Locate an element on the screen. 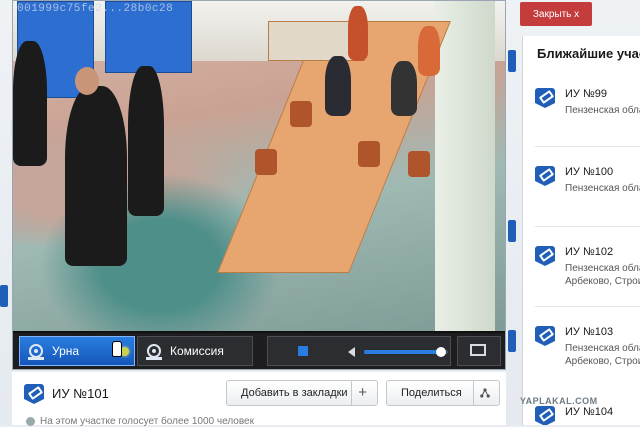 The width and height of the screenshot is (640, 427). close-button: Закрыть x is located at coordinates (556, 14).